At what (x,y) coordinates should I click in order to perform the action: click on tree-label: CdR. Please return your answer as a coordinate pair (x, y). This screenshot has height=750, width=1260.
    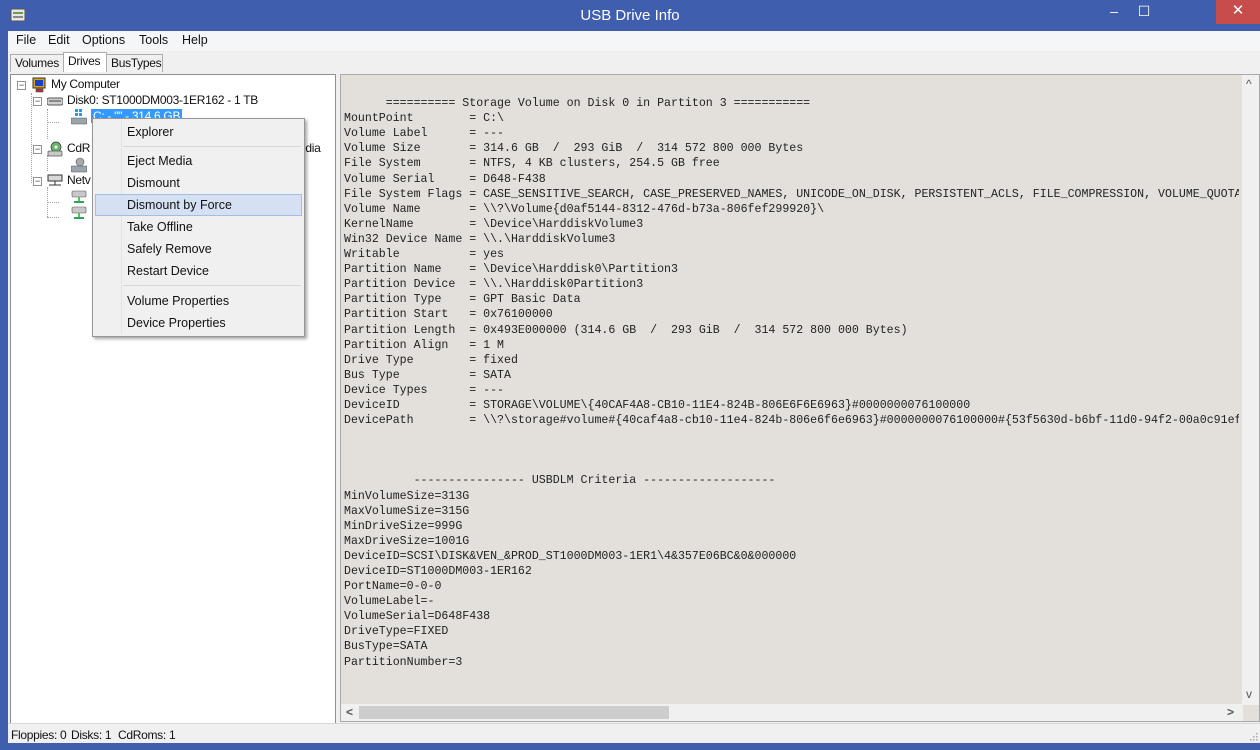
    Looking at the image, I should click on (79, 148).